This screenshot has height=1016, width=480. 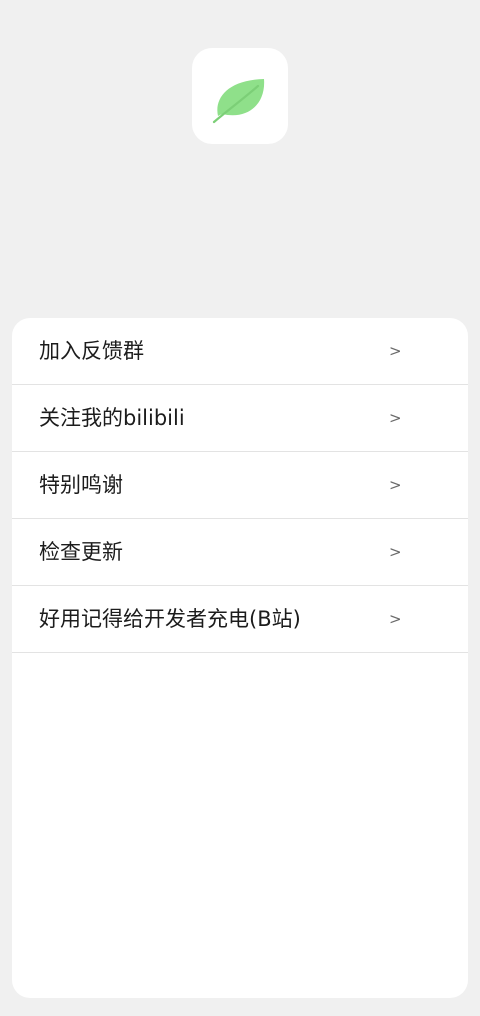 What do you see at coordinates (238, 101) in the screenshot?
I see `leaf-icon` at bounding box center [238, 101].